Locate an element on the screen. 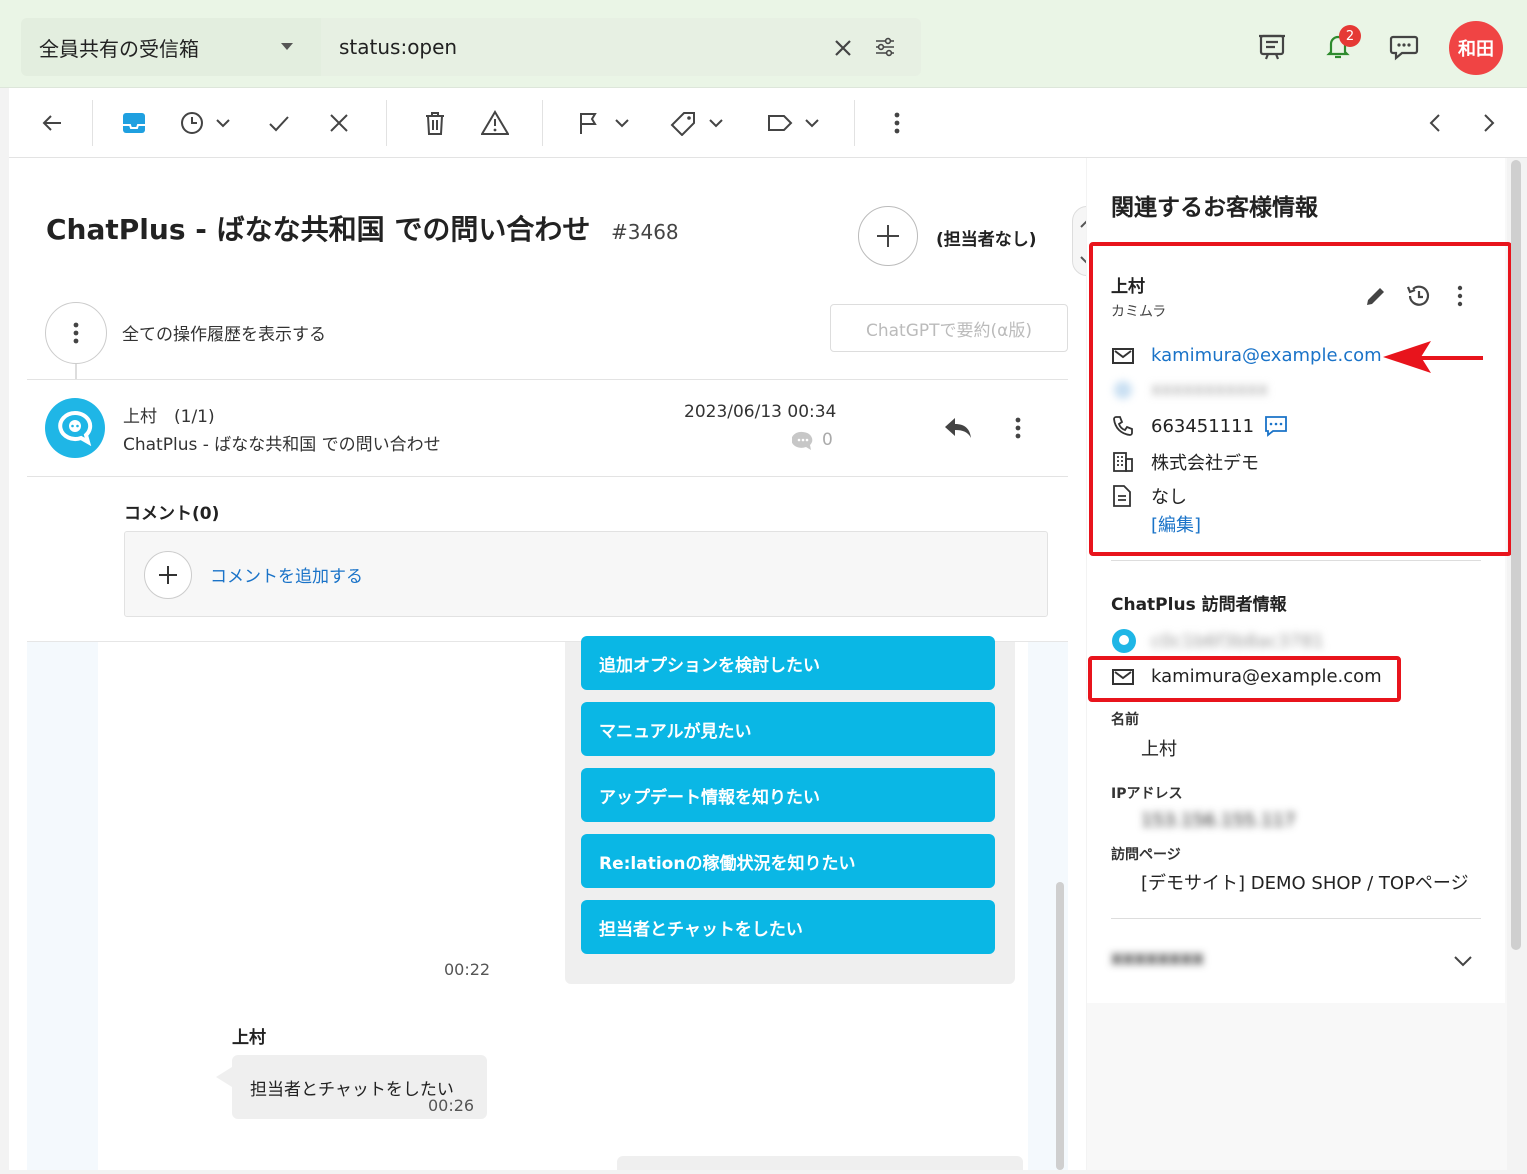  visitor-name-label: 名前 is located at coordinates (1125, 720).